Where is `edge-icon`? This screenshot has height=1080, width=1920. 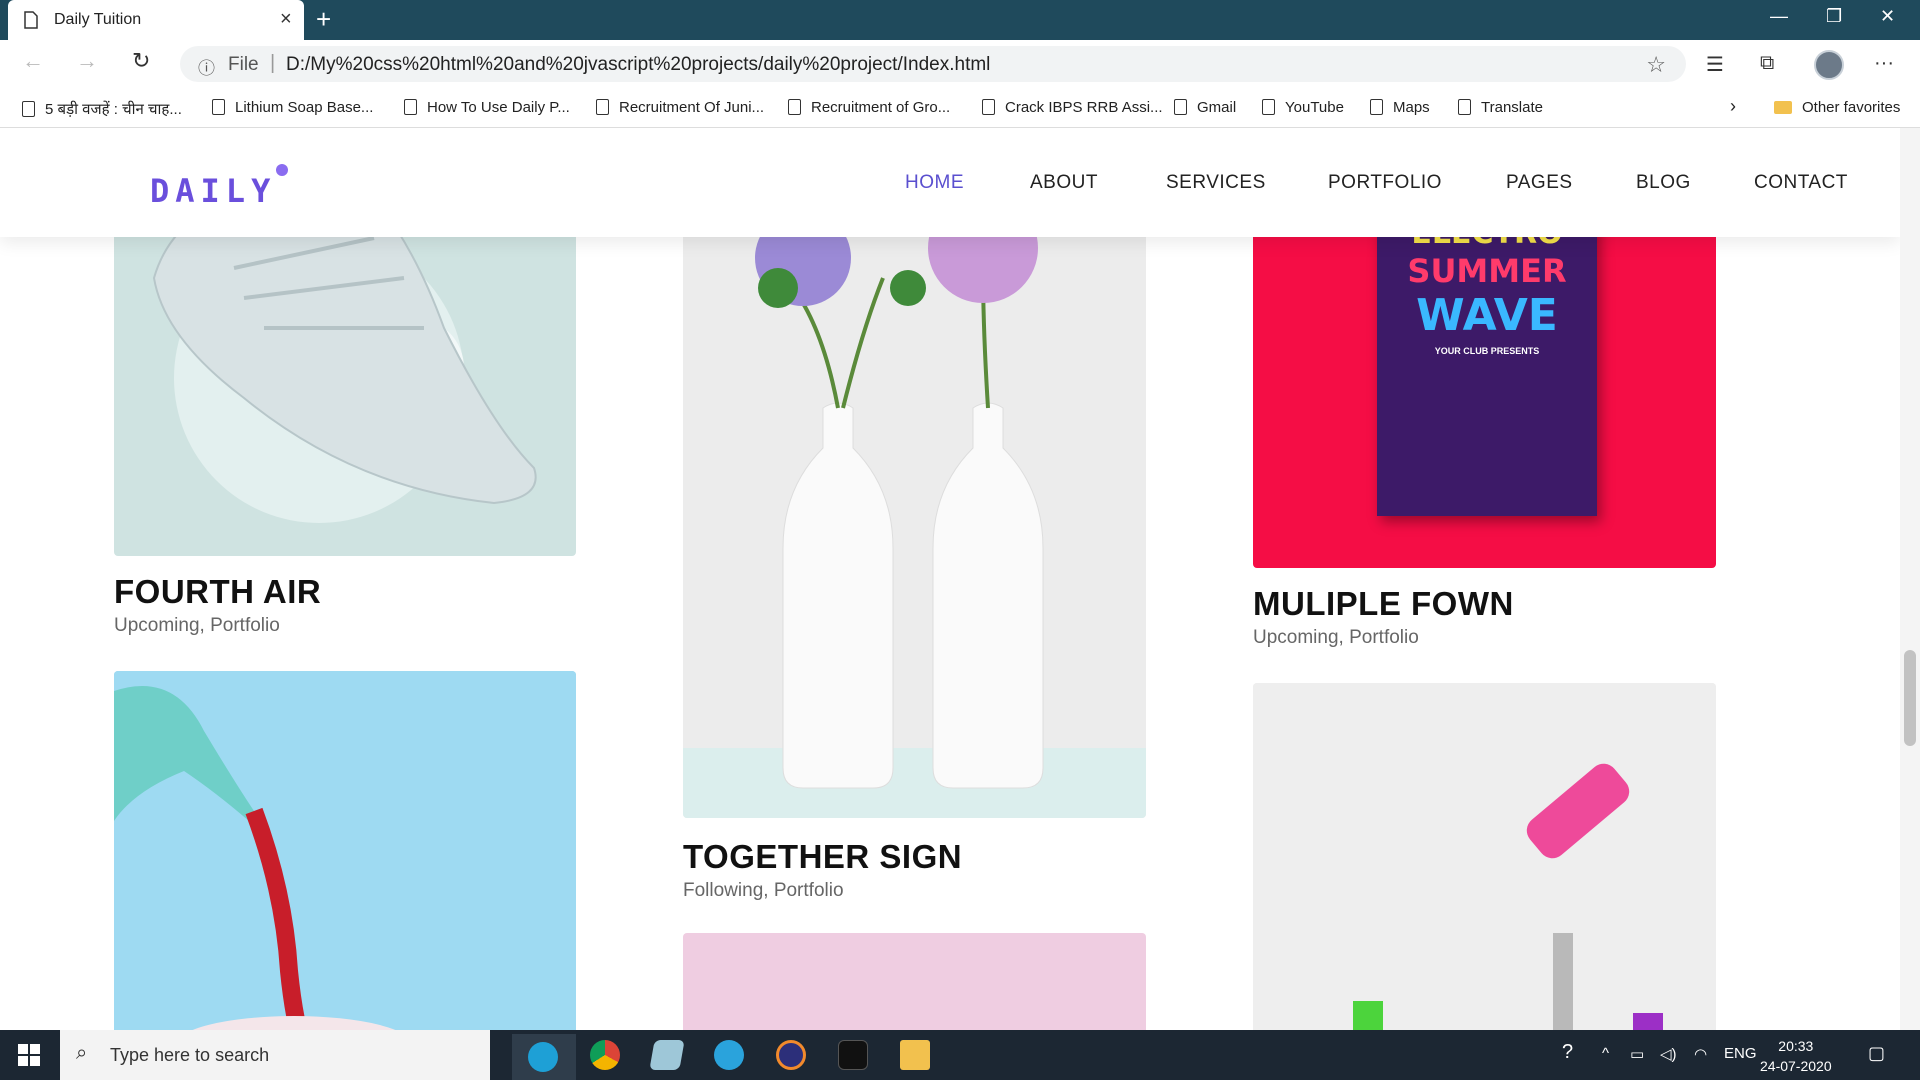
edge-icon is located at coordinates (543, 1057).